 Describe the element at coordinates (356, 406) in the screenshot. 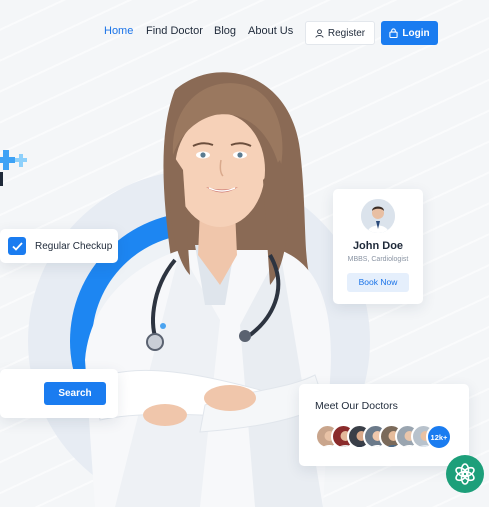

I see `meet-doctors-title: Meet Our Doctors` at that location.